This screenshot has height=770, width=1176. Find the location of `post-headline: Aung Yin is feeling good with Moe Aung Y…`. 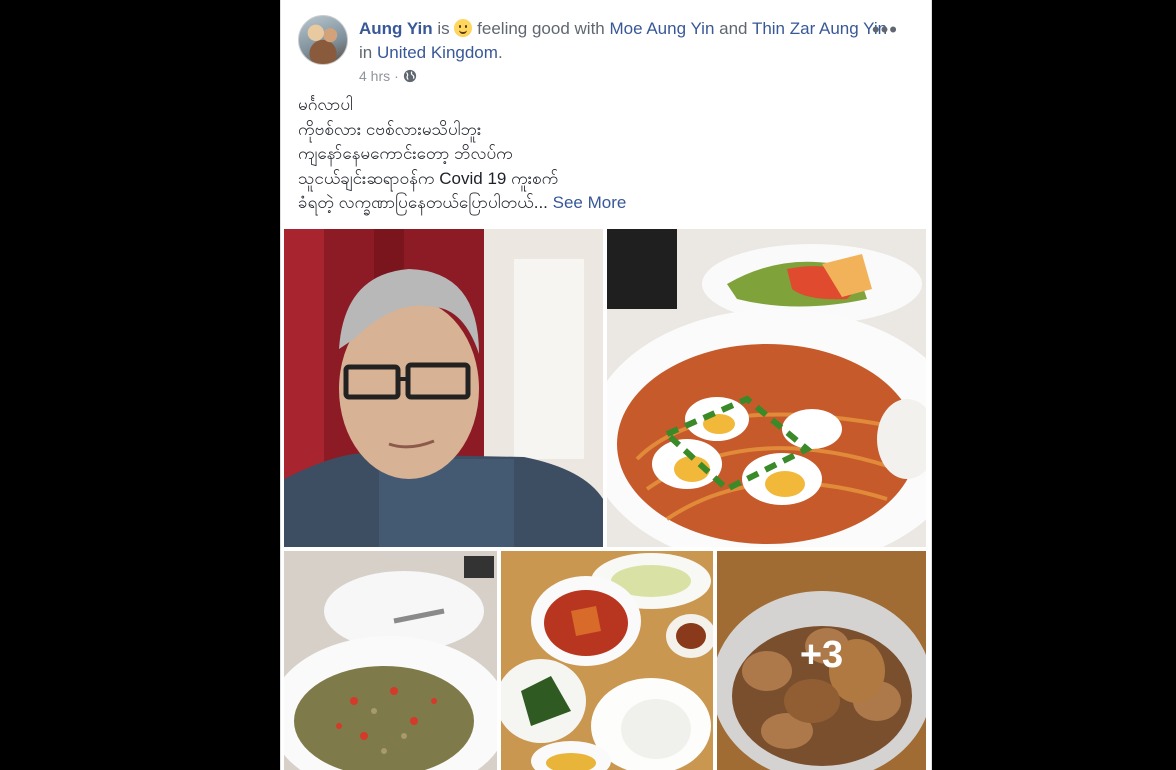

post-headline: Aung Yin is feeling good with Moe Aung Y… is located at coordinates (624, 41).